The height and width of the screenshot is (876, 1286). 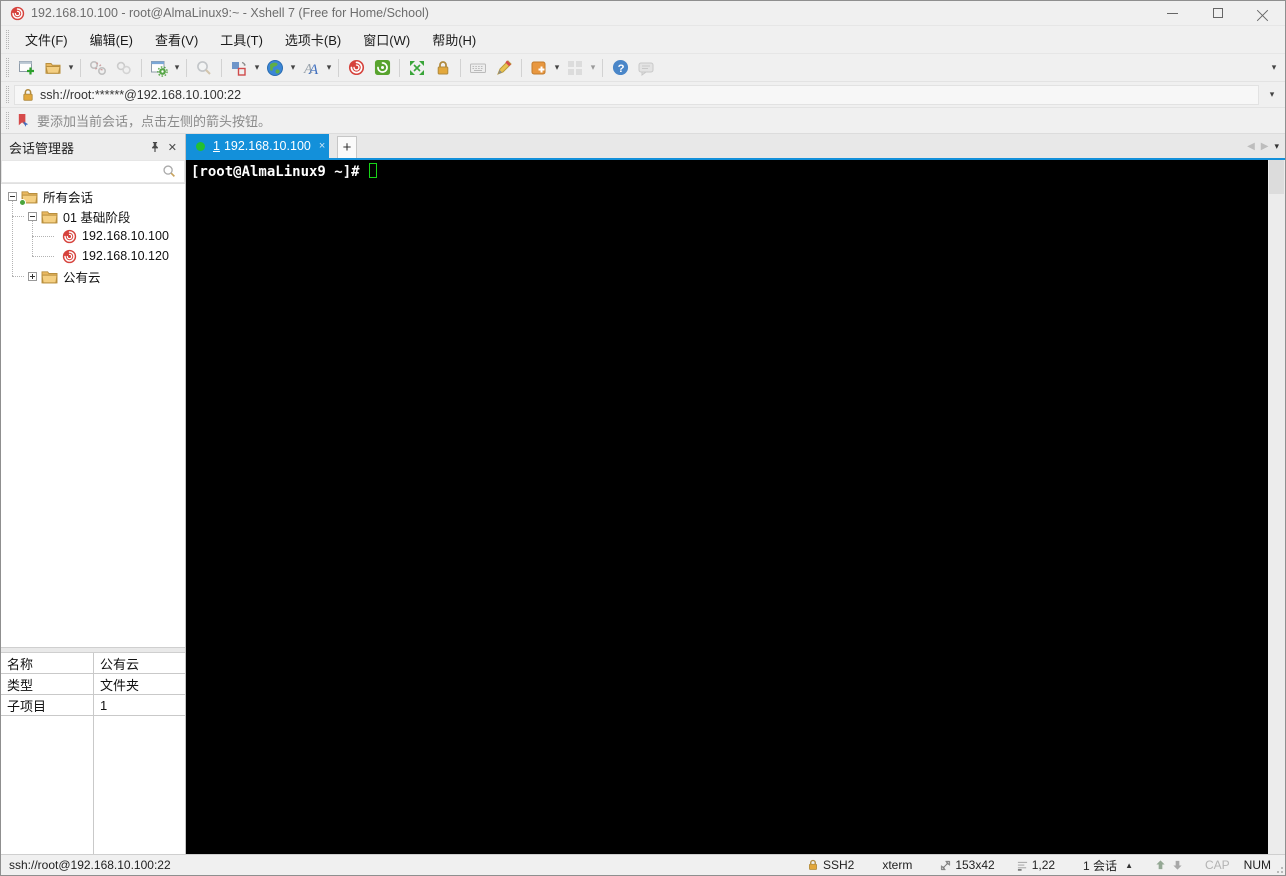 I want to click on help-icon: ?, so click(x=620, y=67).